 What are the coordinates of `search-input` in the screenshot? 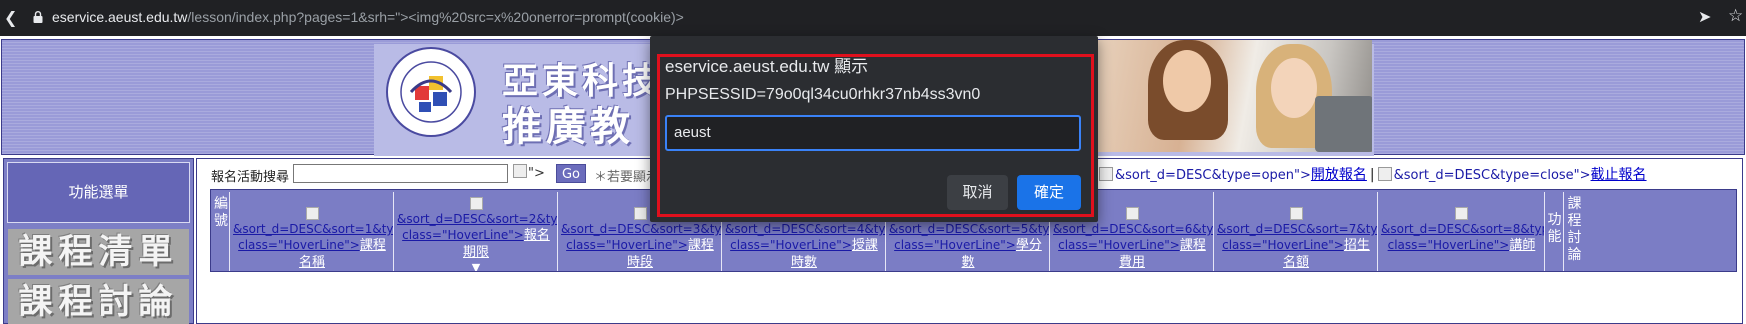 It's located at (400, 173).